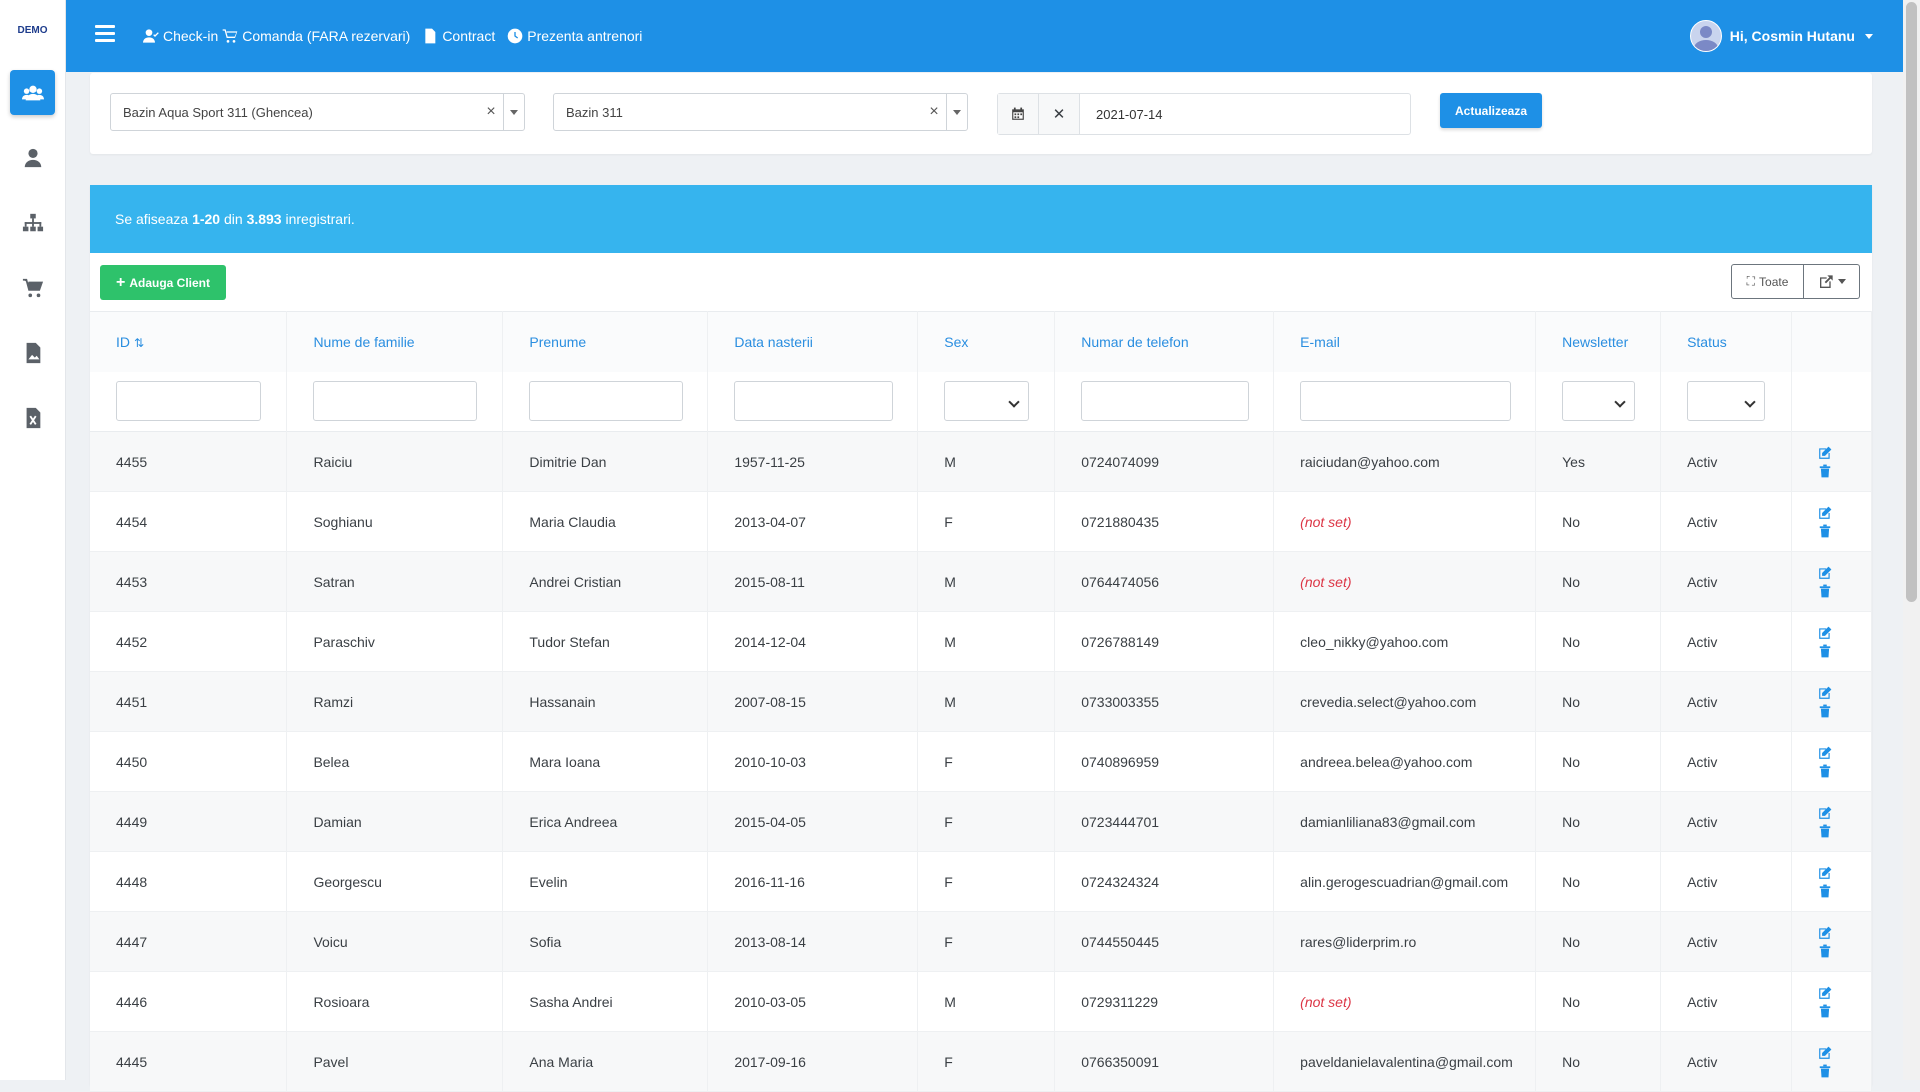 Image resolution: width=1920 pixels, height=1092 pixels. I want to click on scrollbar-thumb, so click(1911, 302).